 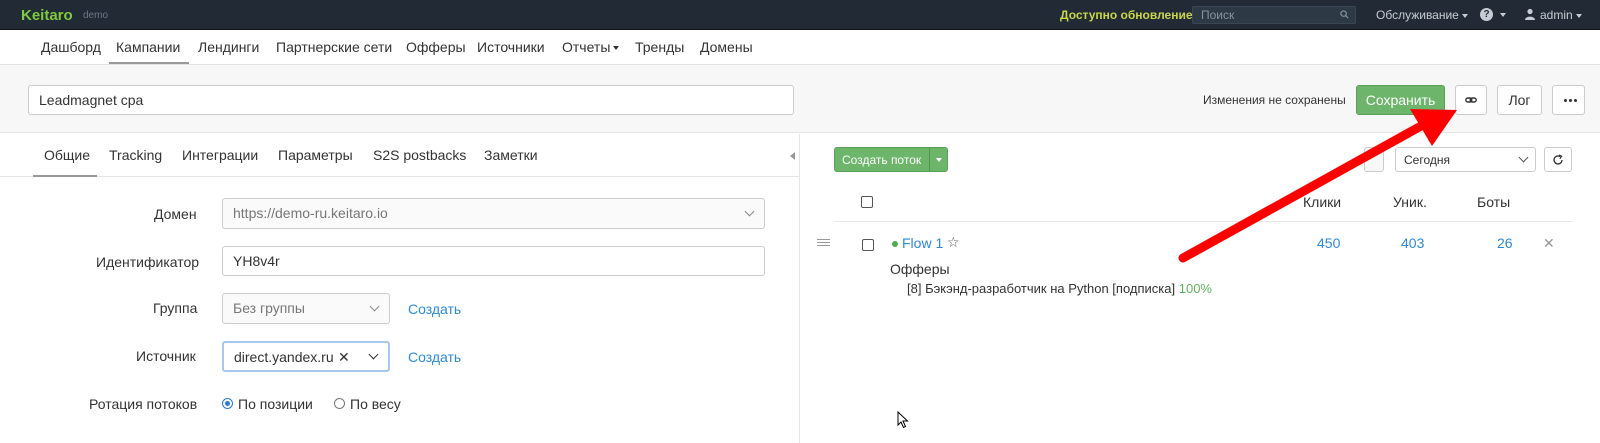 I want to click on flow-bots: 26, so click(x=1505, y=243).